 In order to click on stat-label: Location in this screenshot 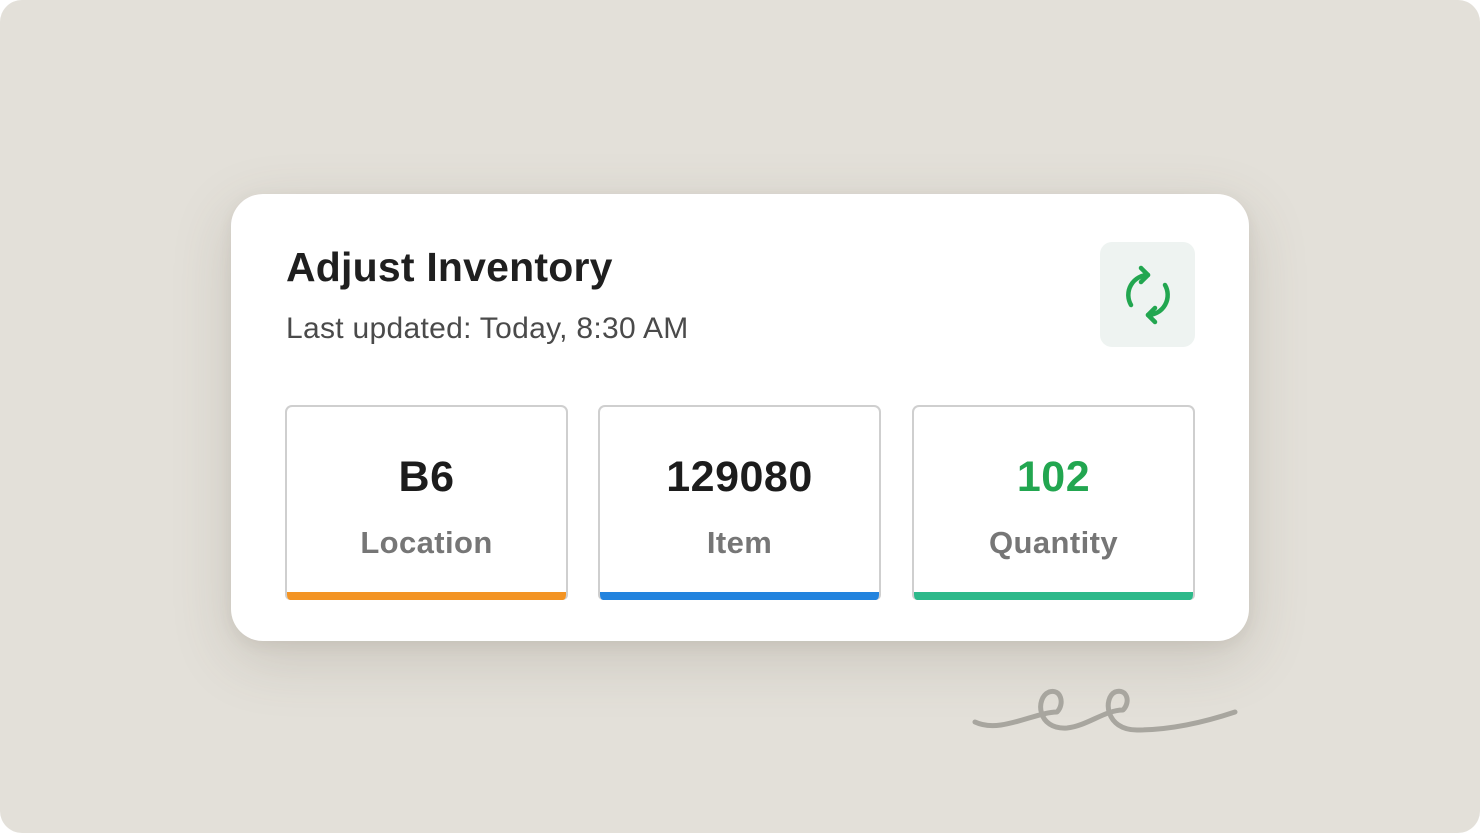, I will do `click(426, 542)`.